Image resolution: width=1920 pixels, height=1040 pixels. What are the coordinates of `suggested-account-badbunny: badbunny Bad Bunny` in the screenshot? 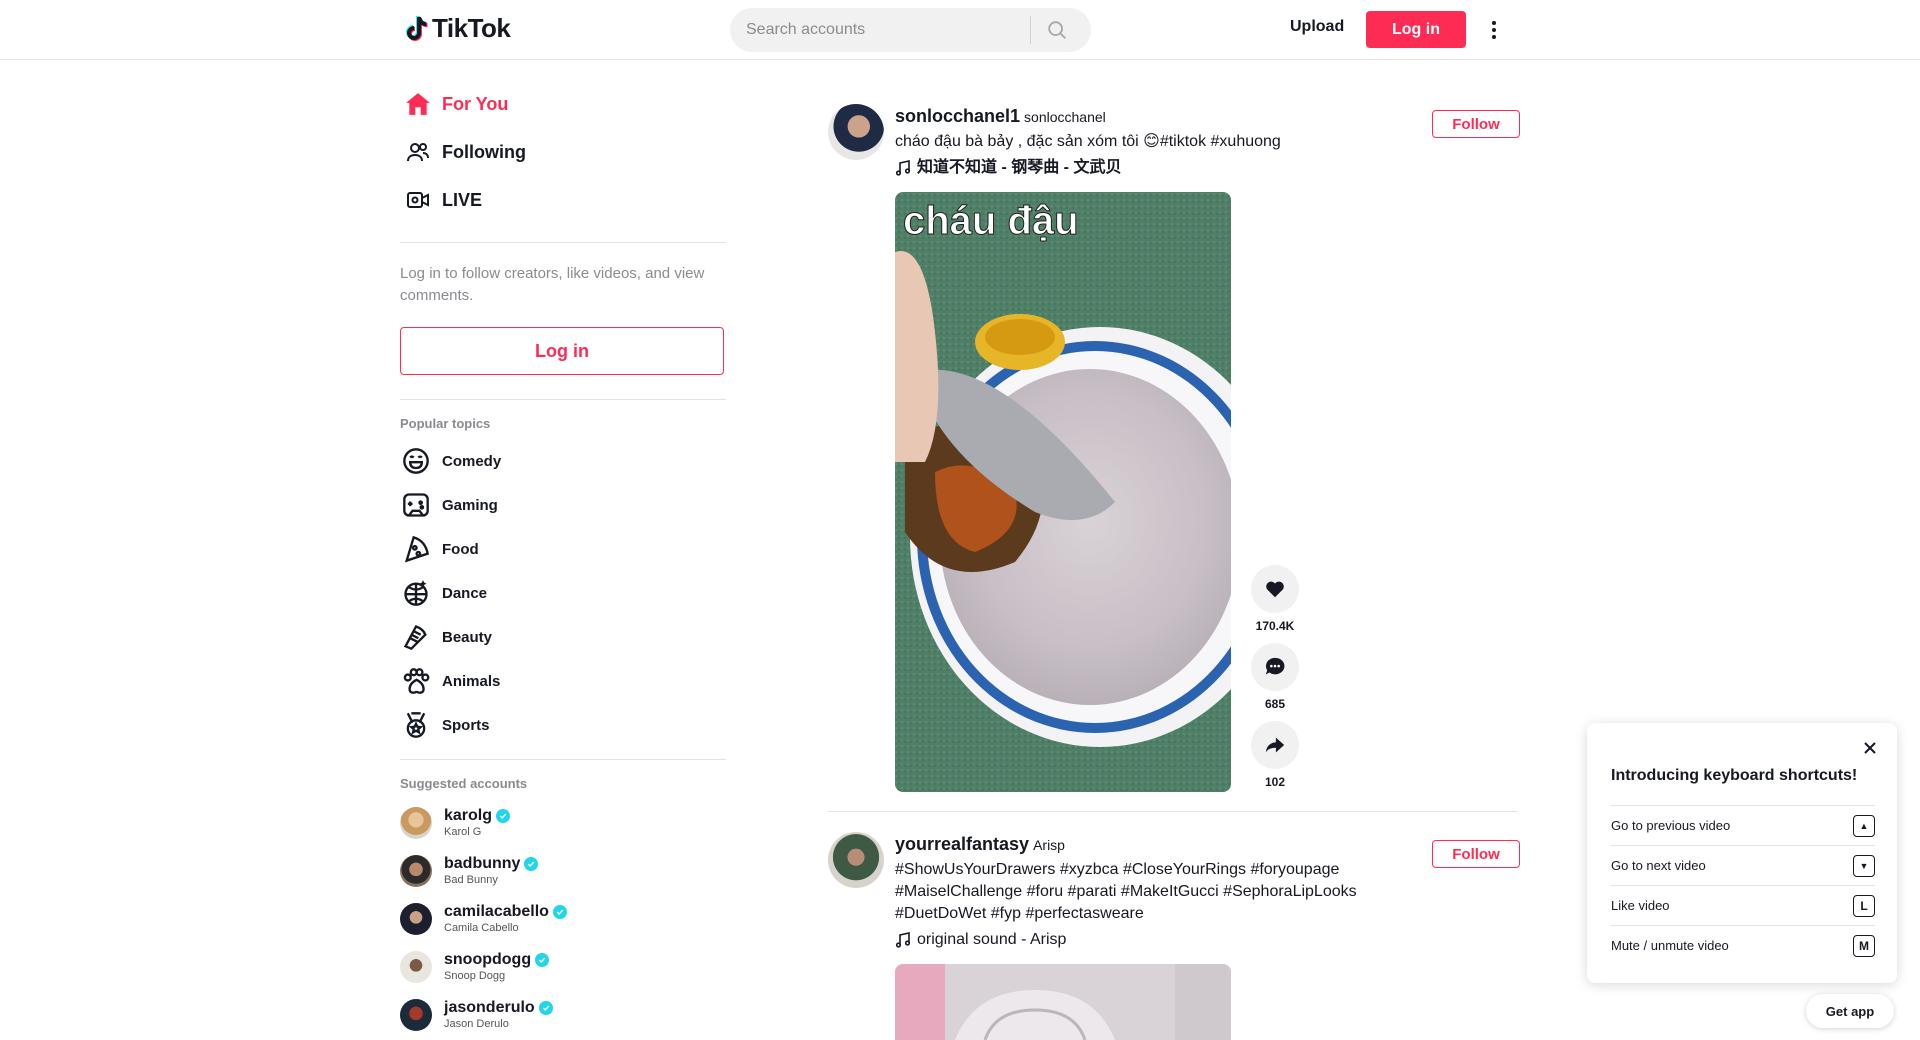 It's located at (563, 871).